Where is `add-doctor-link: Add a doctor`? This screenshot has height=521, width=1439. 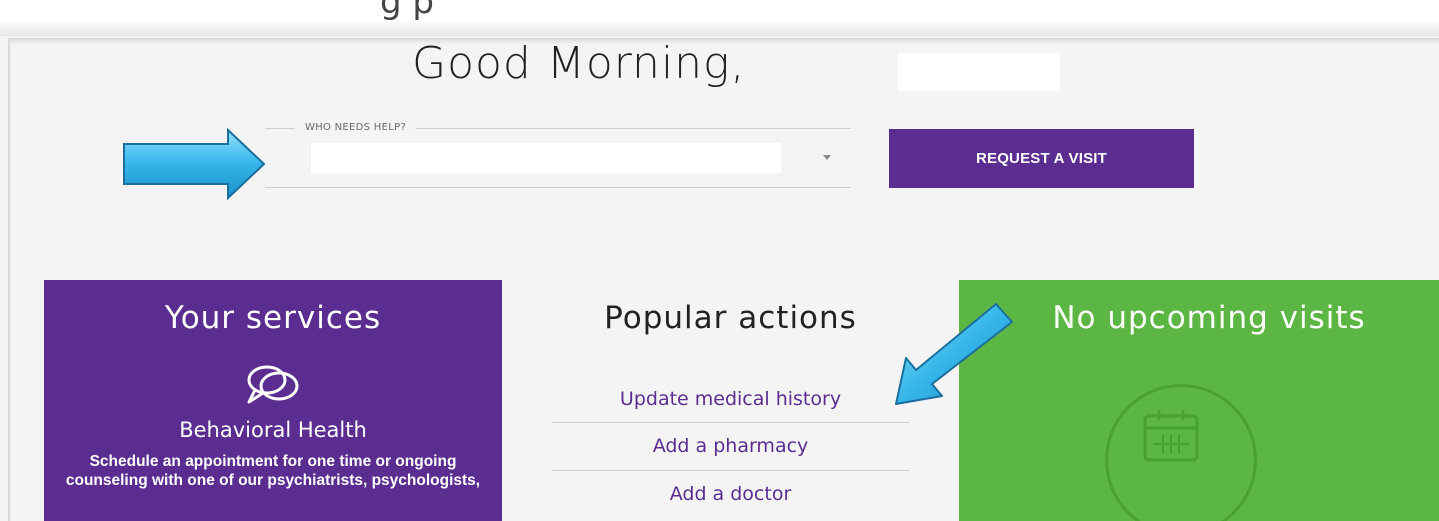
add-doctor-link: Add a doctor is located at coordinates (730, 494).